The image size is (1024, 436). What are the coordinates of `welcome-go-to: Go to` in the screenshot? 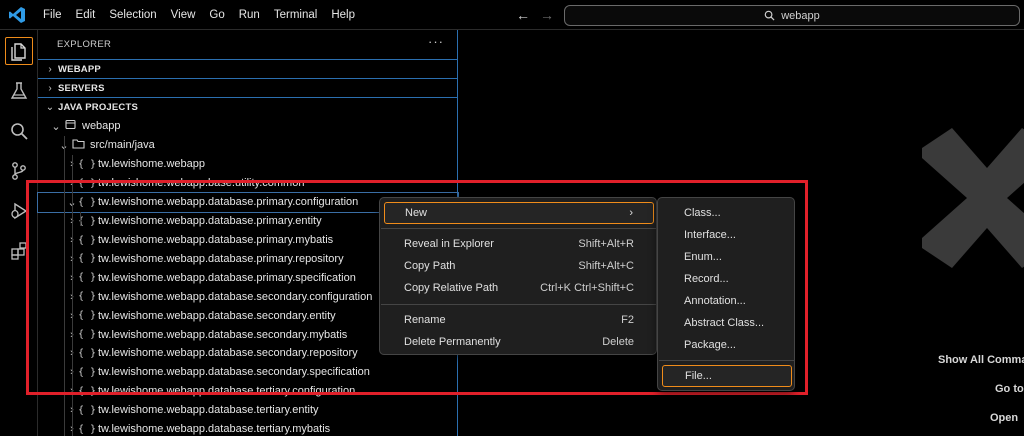 It's located at (1009, 389).